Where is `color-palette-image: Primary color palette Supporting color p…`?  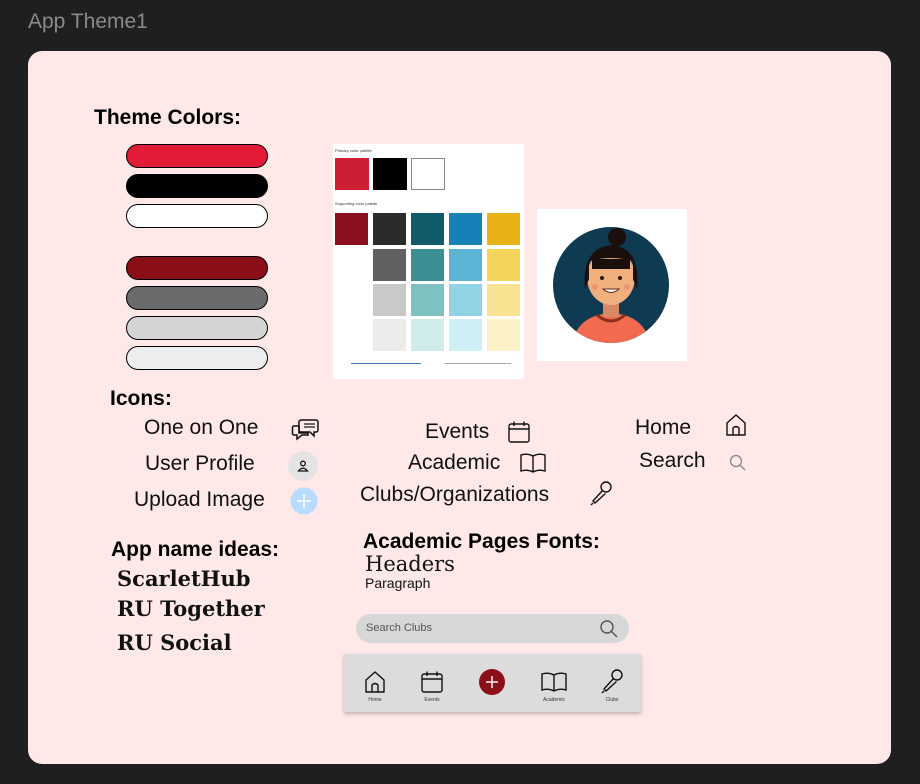
color-palette-image: Primary color palette Supporting color p… is located at coordinates (428, 261).